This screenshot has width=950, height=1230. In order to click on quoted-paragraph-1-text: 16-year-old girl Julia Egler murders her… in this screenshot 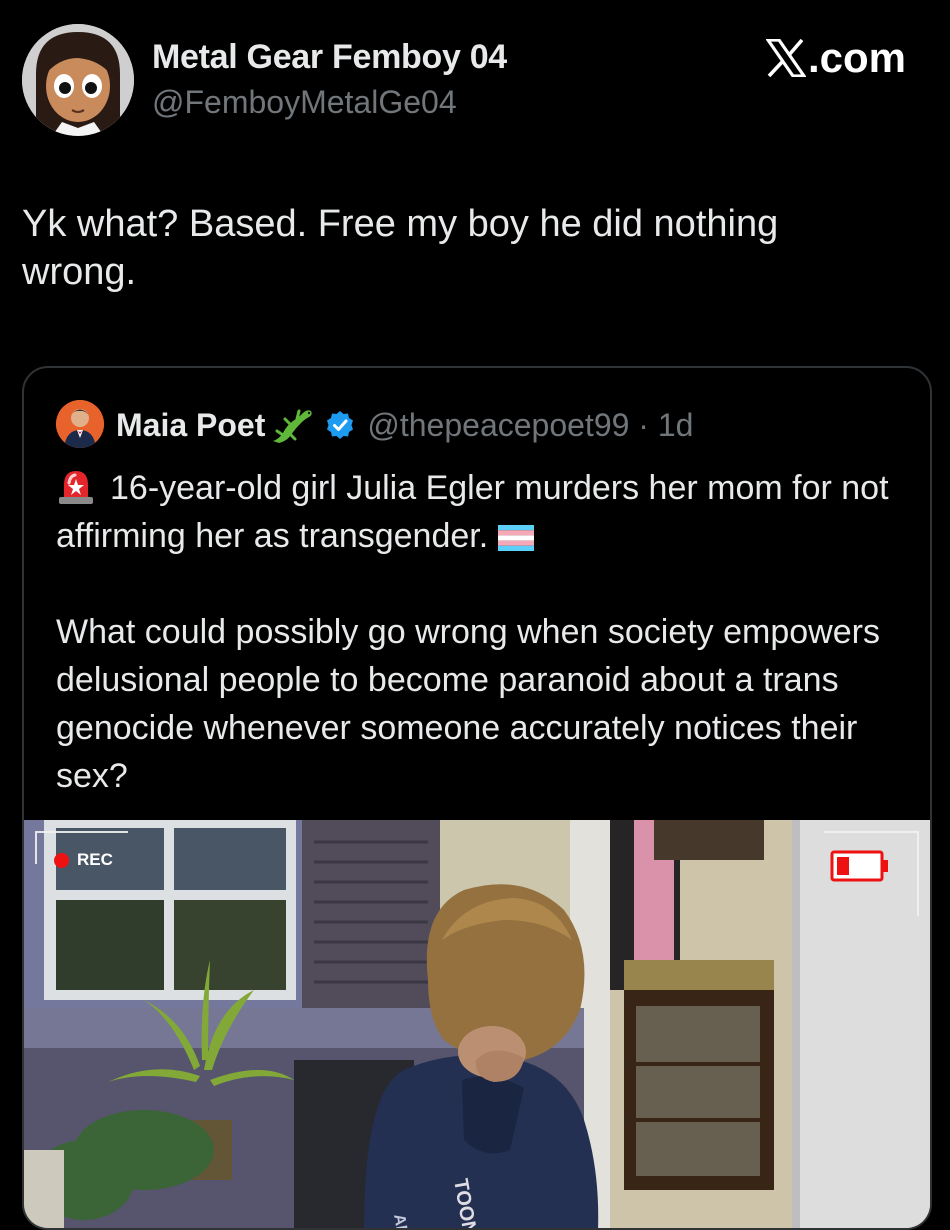, I will do `click(472, 512)`.